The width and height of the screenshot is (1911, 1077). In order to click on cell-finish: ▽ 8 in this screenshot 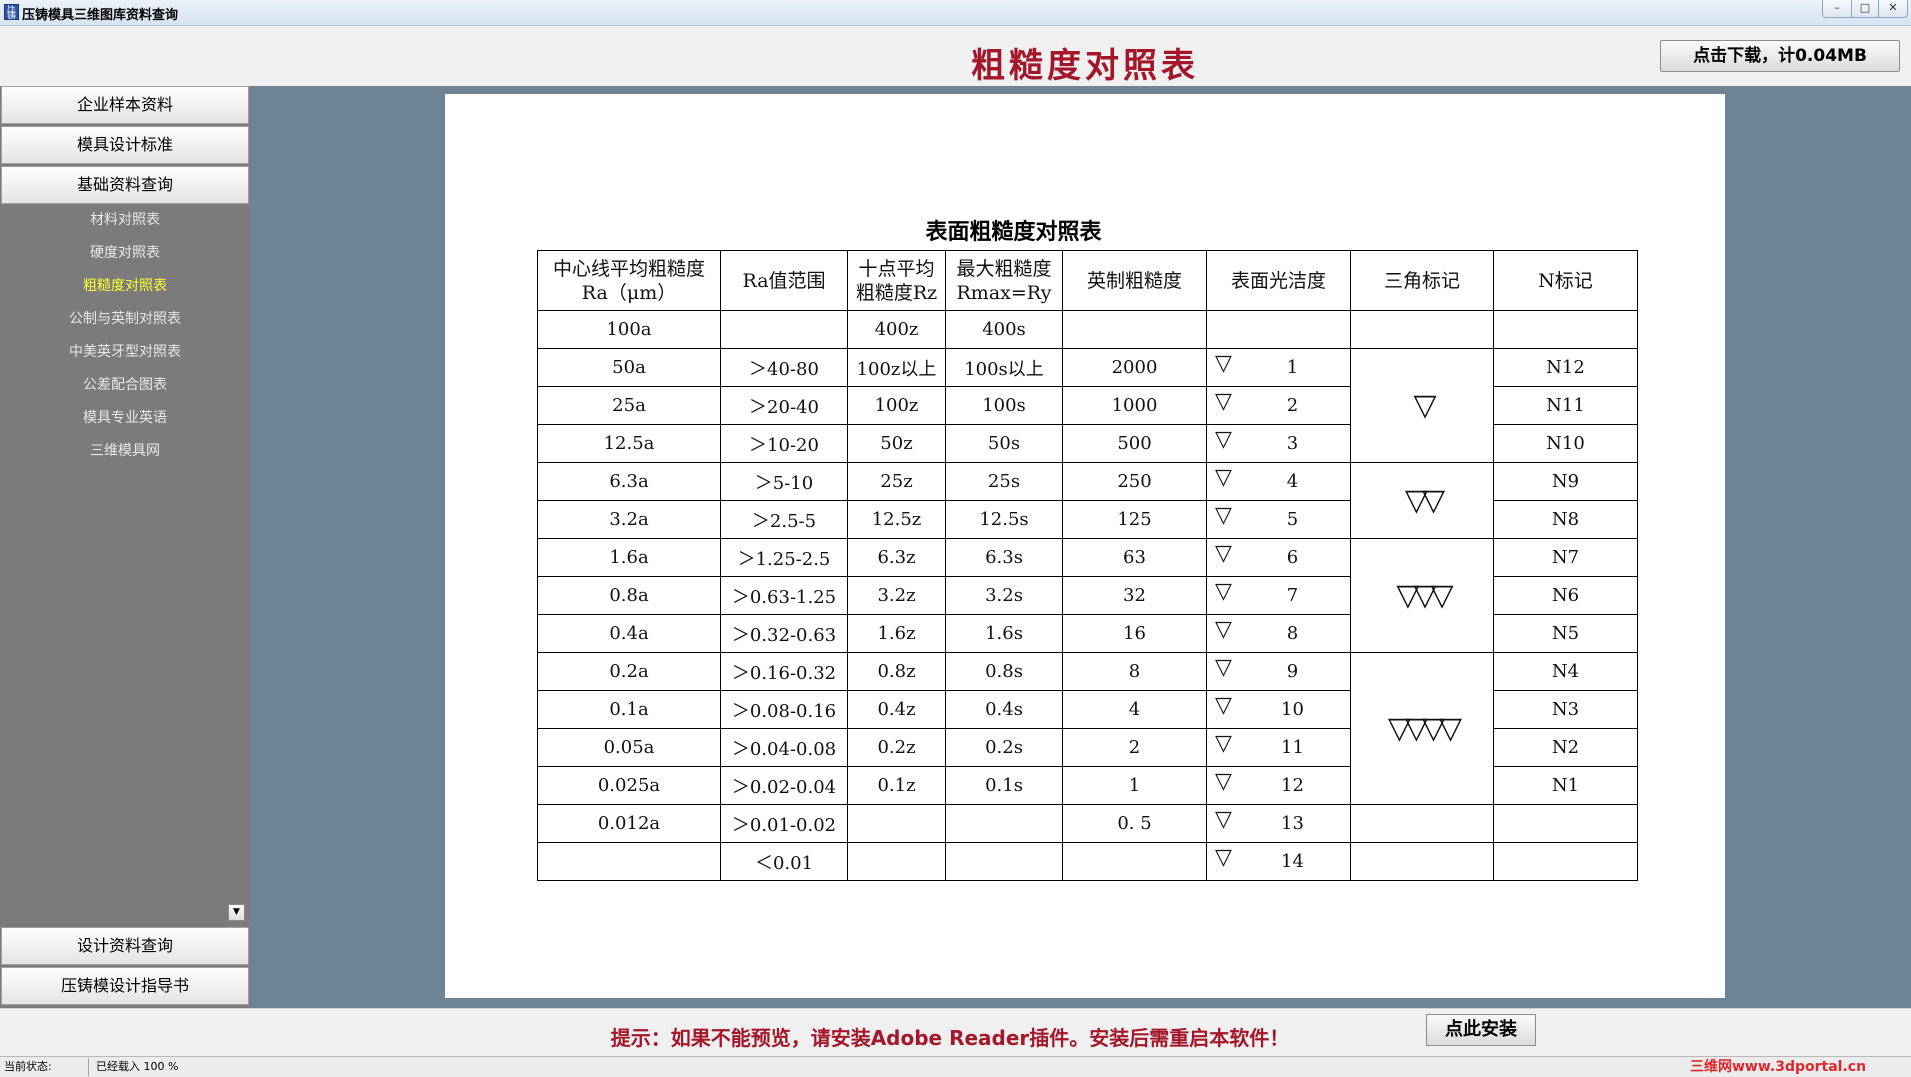, I will do `click(1278, 633)`.